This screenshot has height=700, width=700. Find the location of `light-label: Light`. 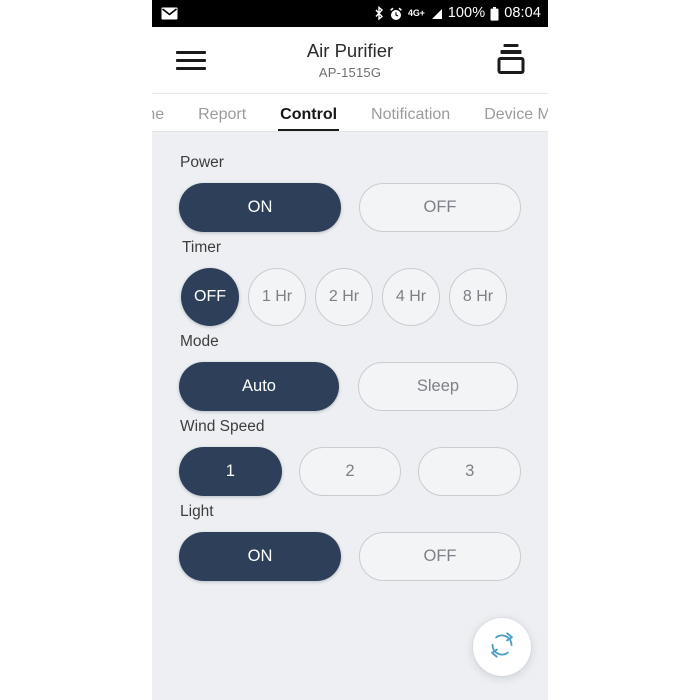

light-label: Light is located at coordinates (197, 511).